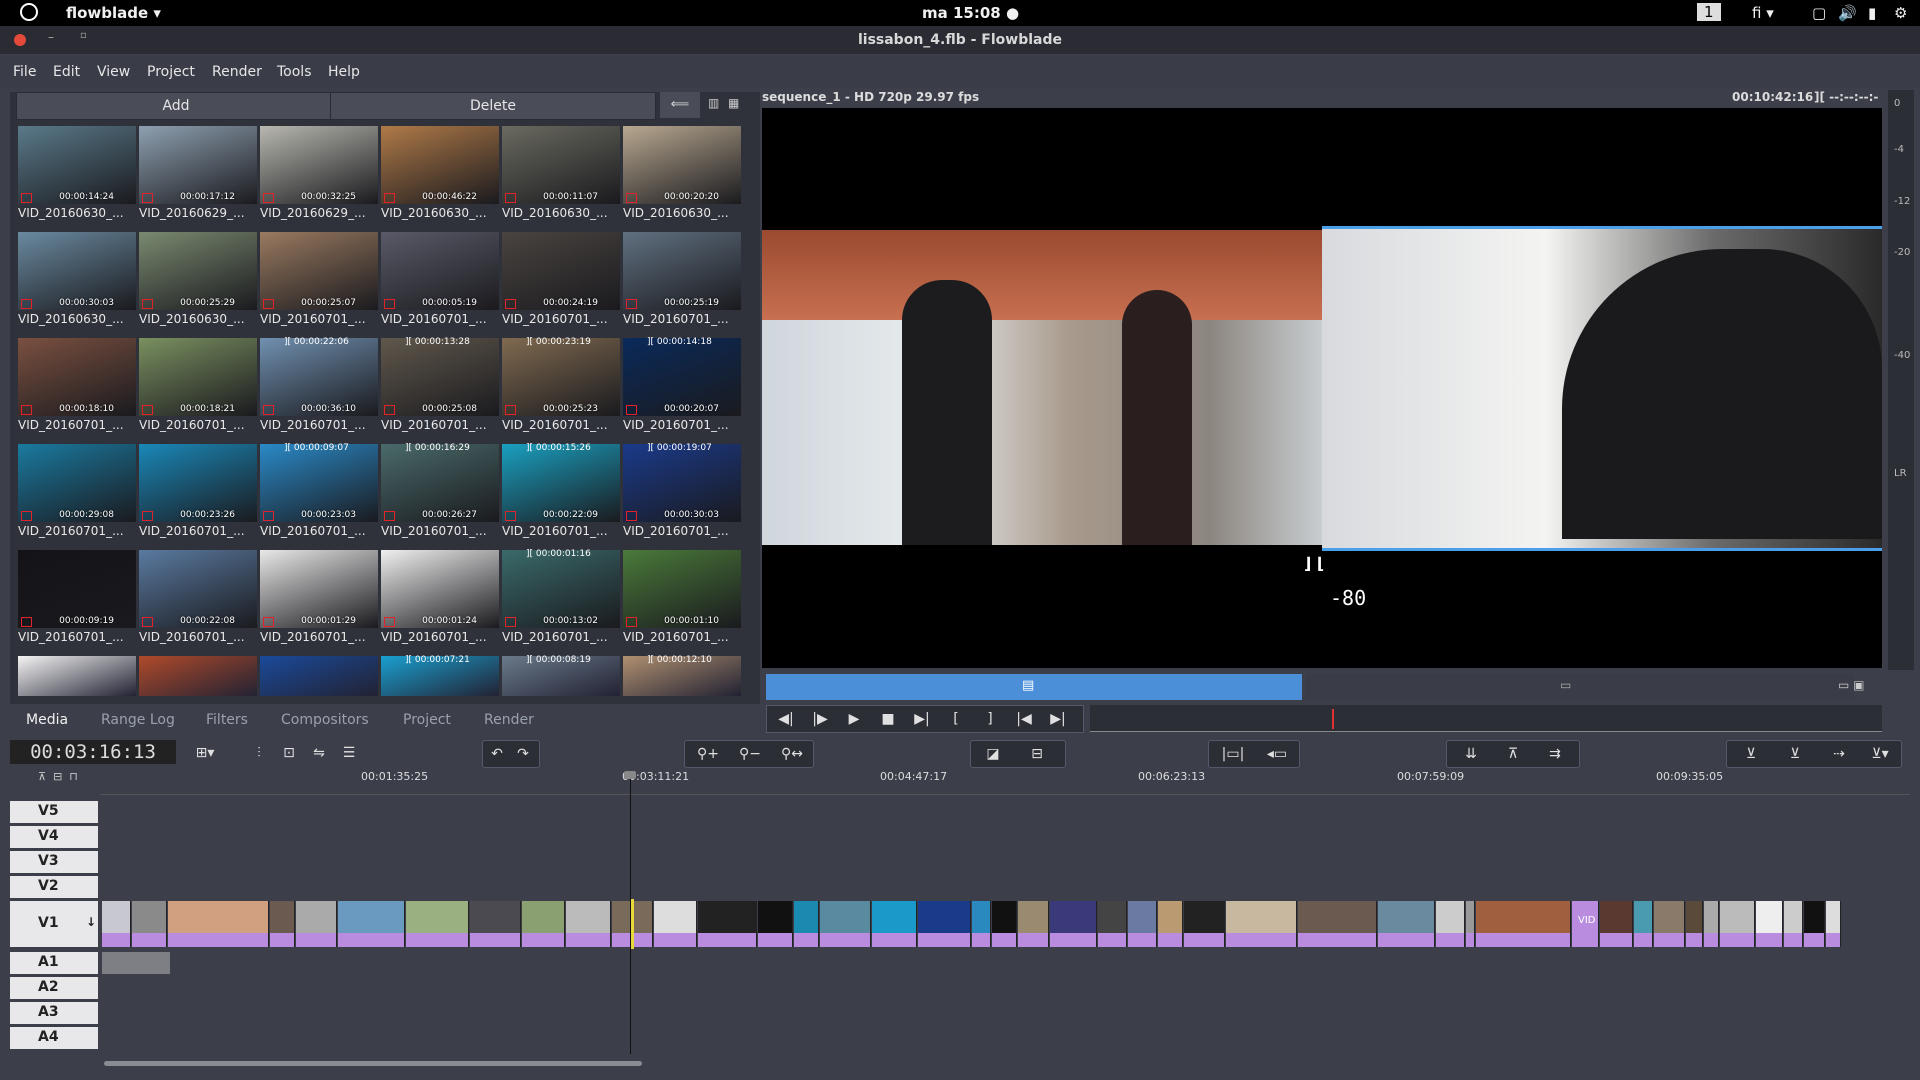 This screenshot has width=1920, height=1080. Describe the element at coordinates (198, 272) in the screenshot. I see `media-thumbnail: 00:00:25:29` at that location.